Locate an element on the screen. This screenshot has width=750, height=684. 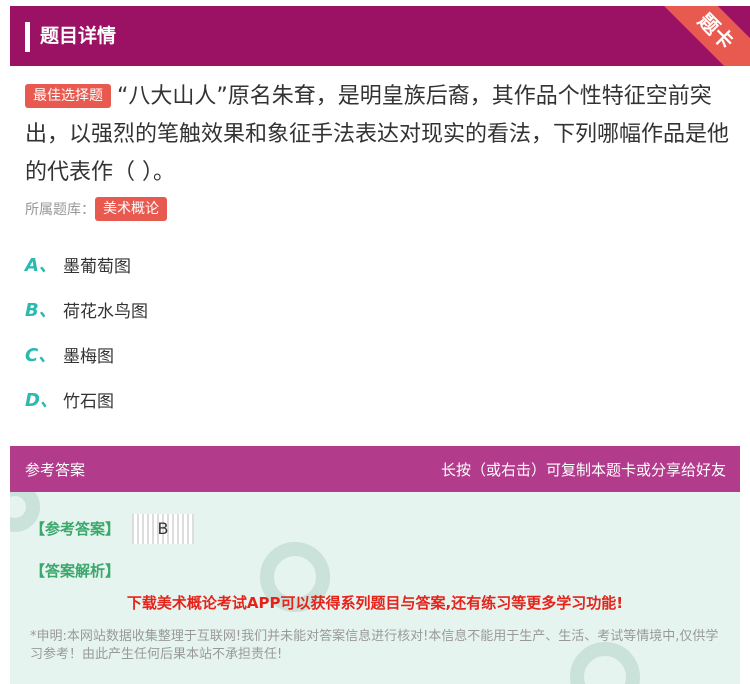
answer-section-title: 参考答案 is located at coordinates (55, 470).